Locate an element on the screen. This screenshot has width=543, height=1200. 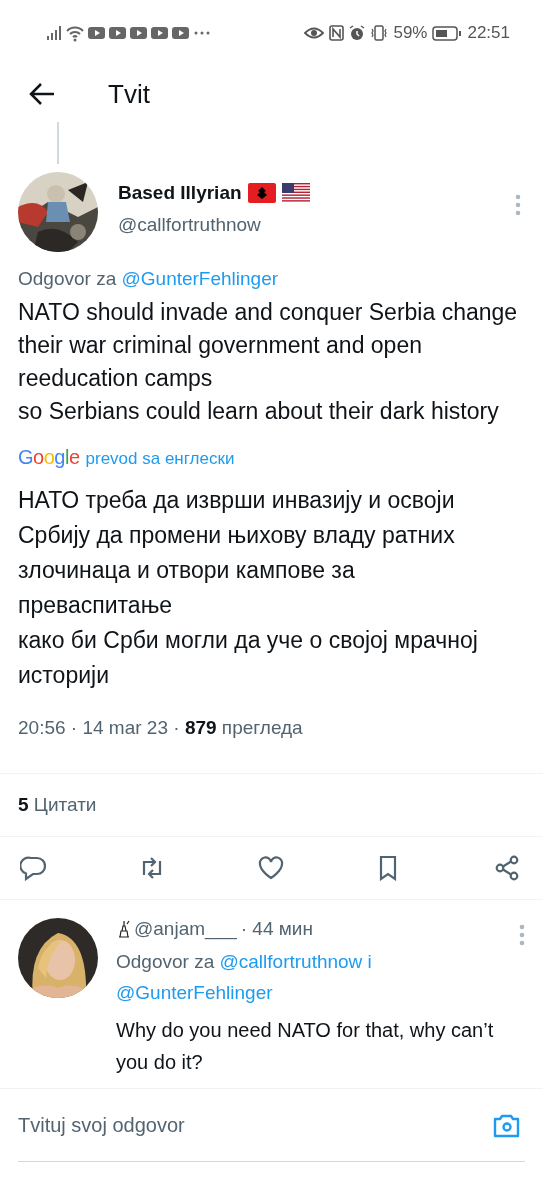
like-button is located at coordinates (270, 868).